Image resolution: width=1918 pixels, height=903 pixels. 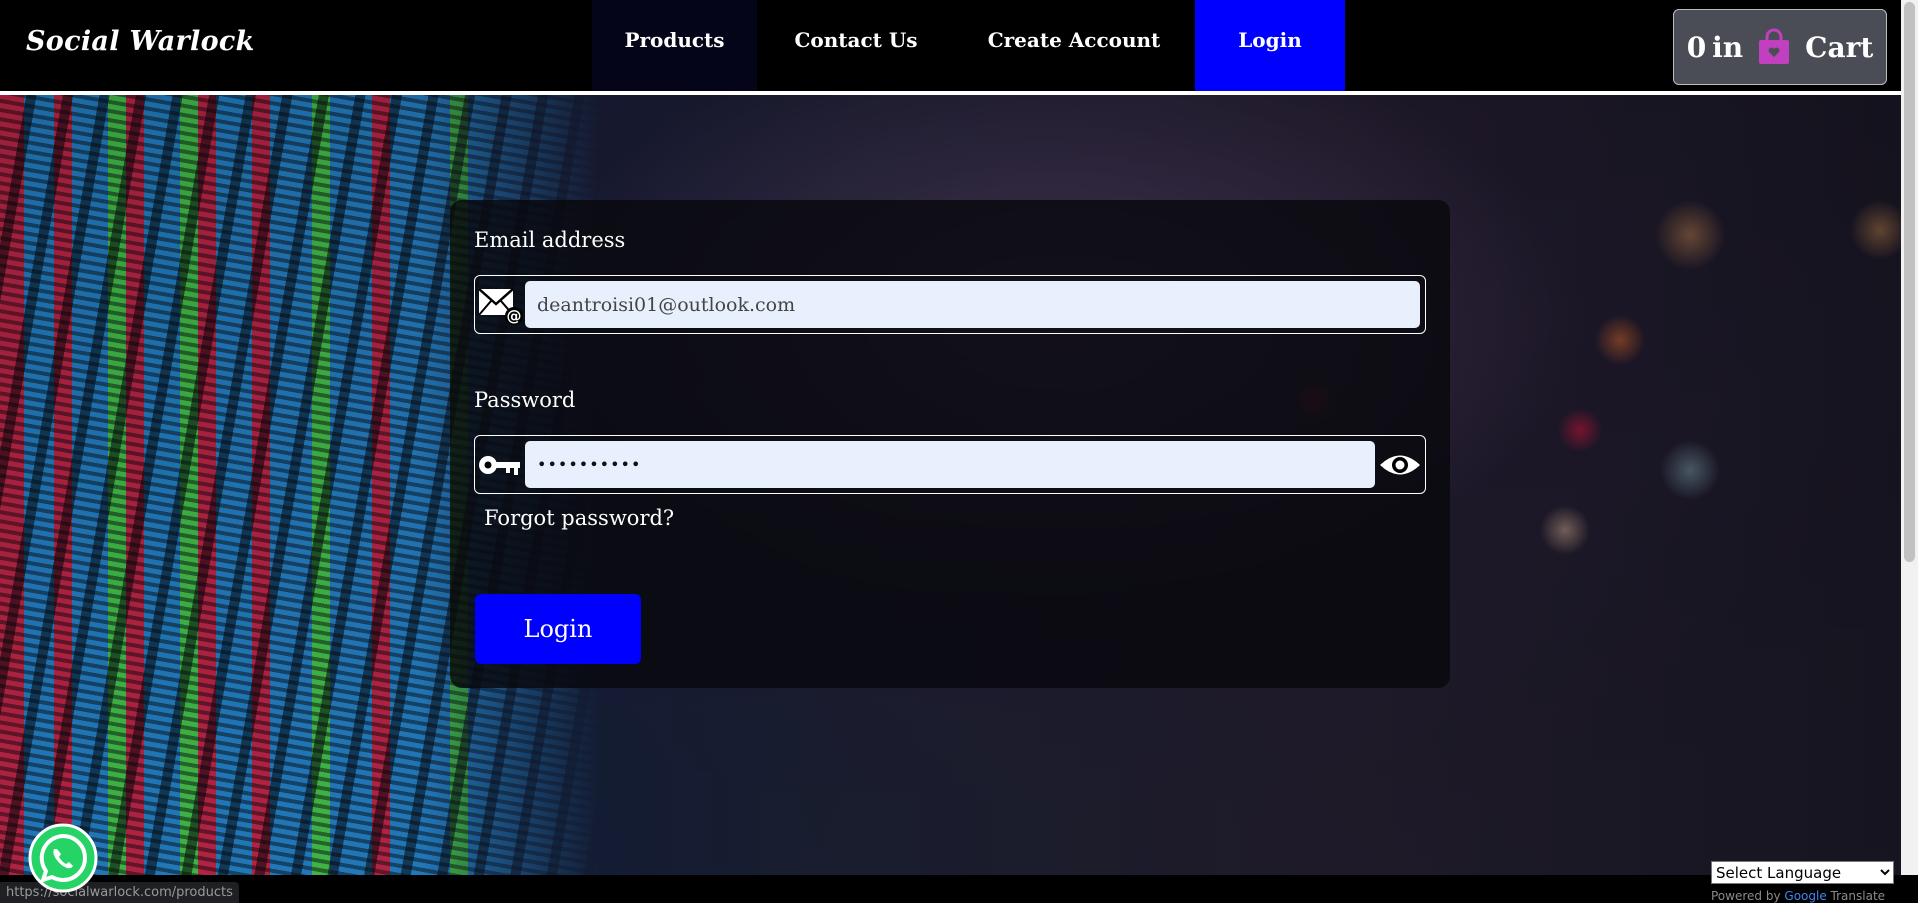 I want to click on translate-link: Translate, so click(x=1858, y=896).